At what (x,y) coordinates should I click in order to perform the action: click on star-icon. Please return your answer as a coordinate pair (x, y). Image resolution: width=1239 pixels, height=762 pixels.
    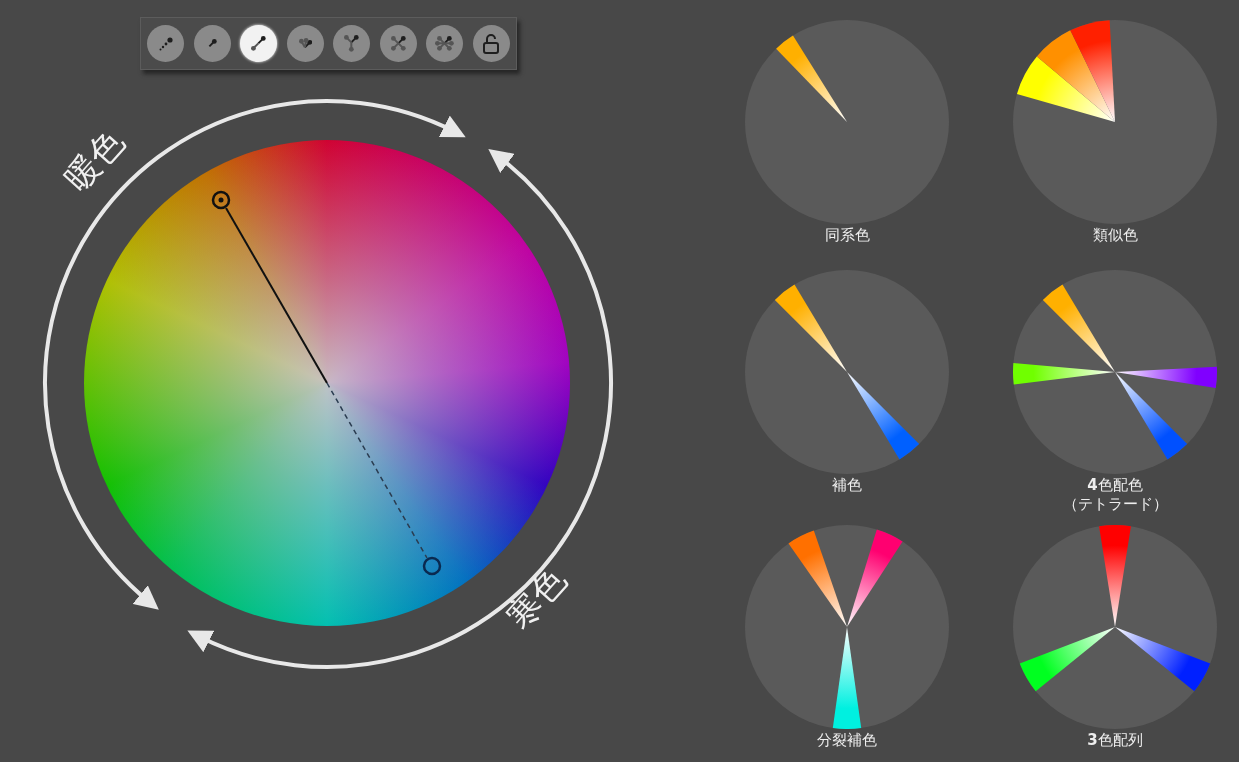
    Looking at the image, I should click on (445, 43).